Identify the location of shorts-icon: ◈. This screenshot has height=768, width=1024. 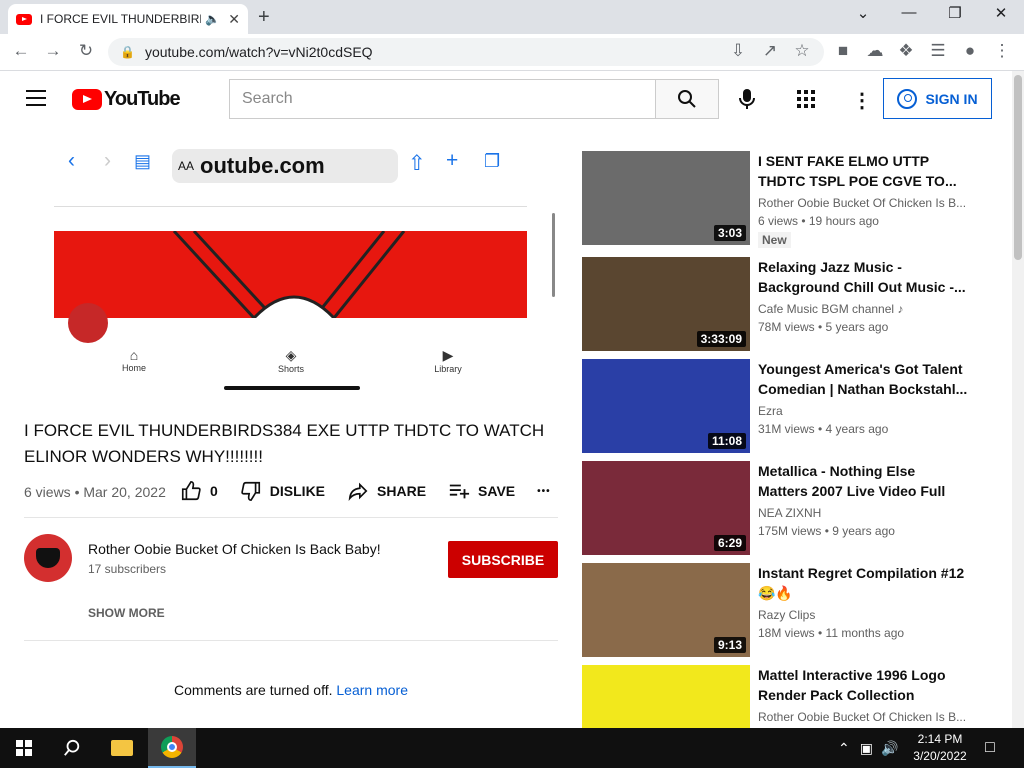
(291, 355).